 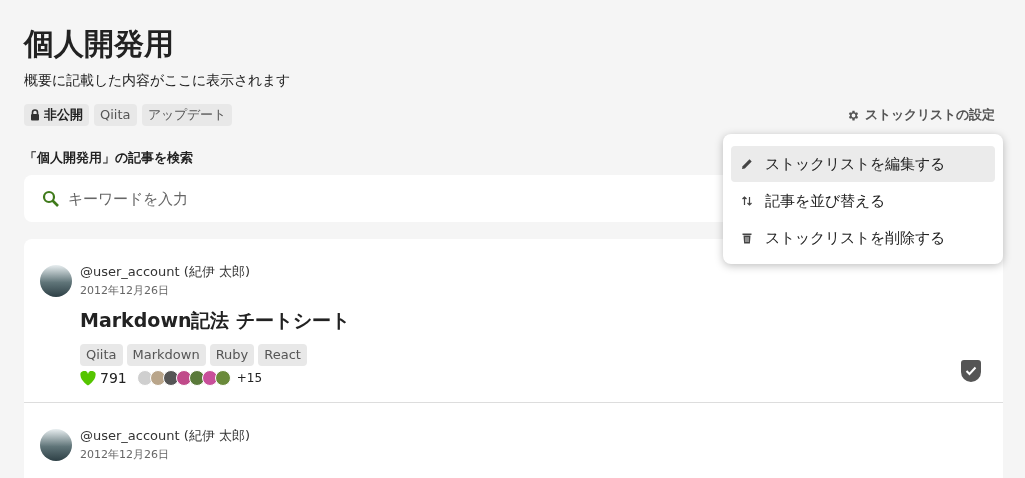 What do you see at coordinates (747, 238) in the screenshot?
I see `trash-icon` at bounding box center [747, 238].